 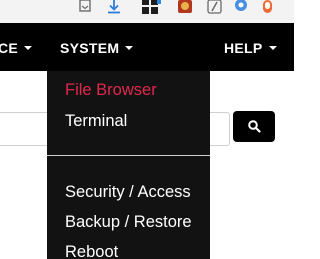 What do you see at coordinates (128, 192) in the screenshot?
I see `menu-item-security-access: Security / Access` at bounding box center [128, 192].